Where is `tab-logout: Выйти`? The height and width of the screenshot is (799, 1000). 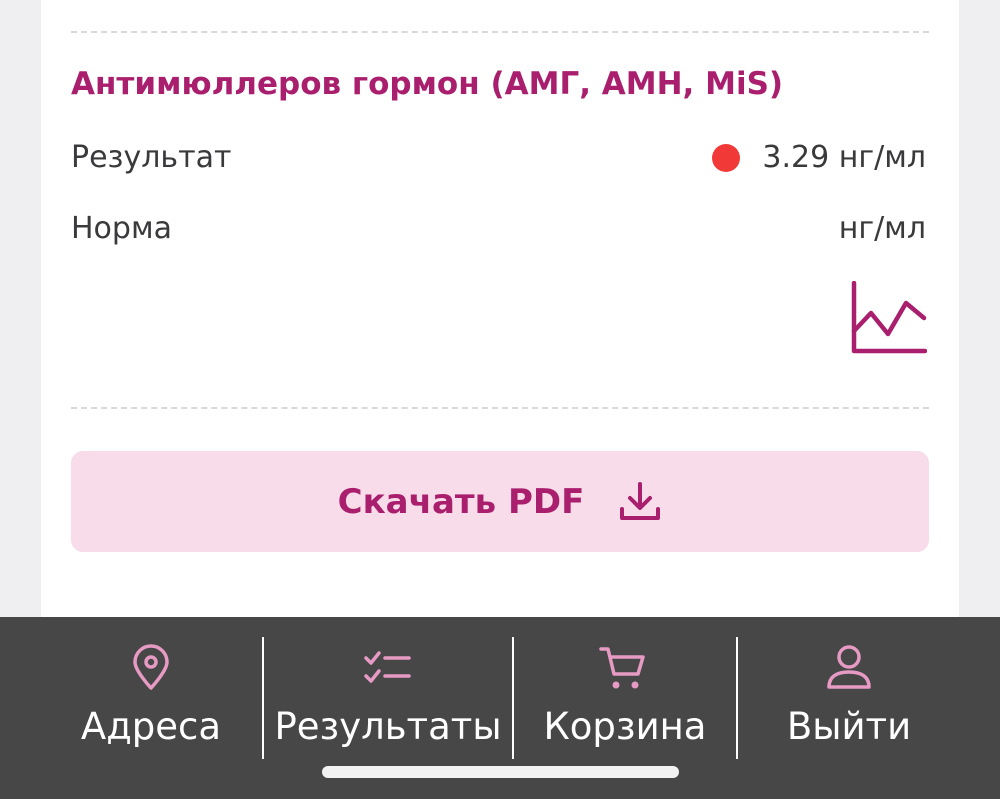 tab-logout: Выйти is located at coordinates (849, 692).